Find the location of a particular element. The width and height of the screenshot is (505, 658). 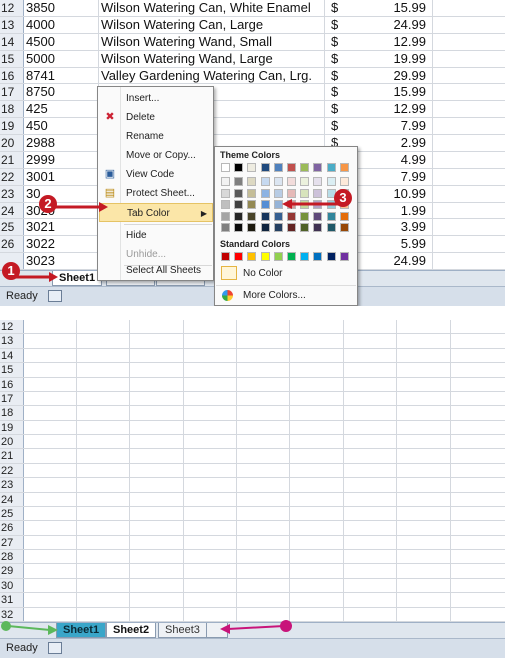

callout-2-badge: 2 is located at coordinates (48, 204).